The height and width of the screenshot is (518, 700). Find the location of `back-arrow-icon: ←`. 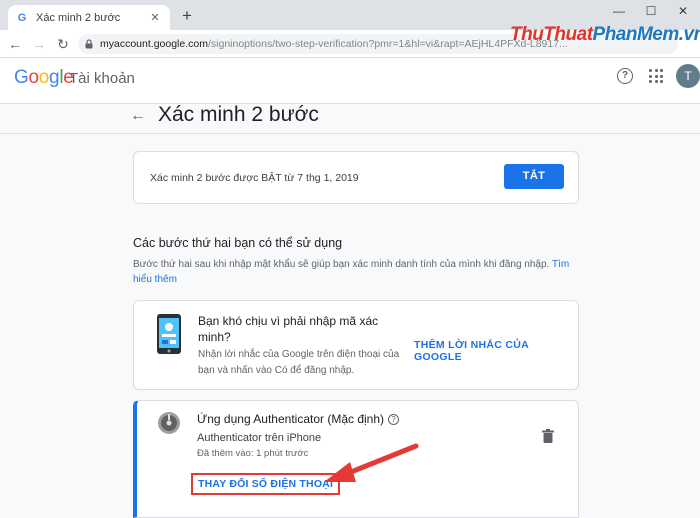

back-arrow-icon: ← is located at coordinates (140, 116).